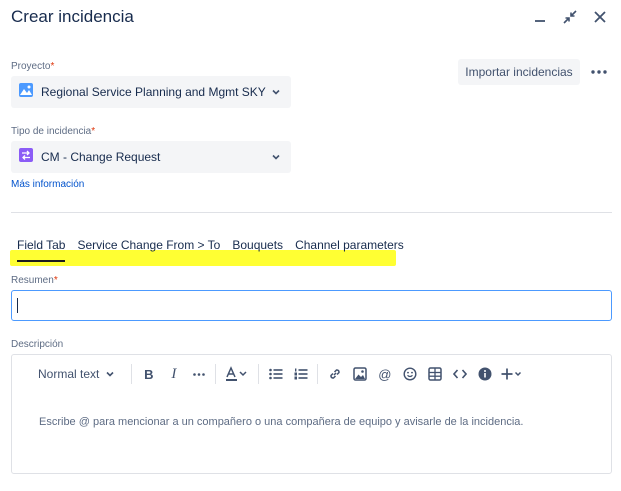  I want to click on bullet-list-button, so click(275, 374).